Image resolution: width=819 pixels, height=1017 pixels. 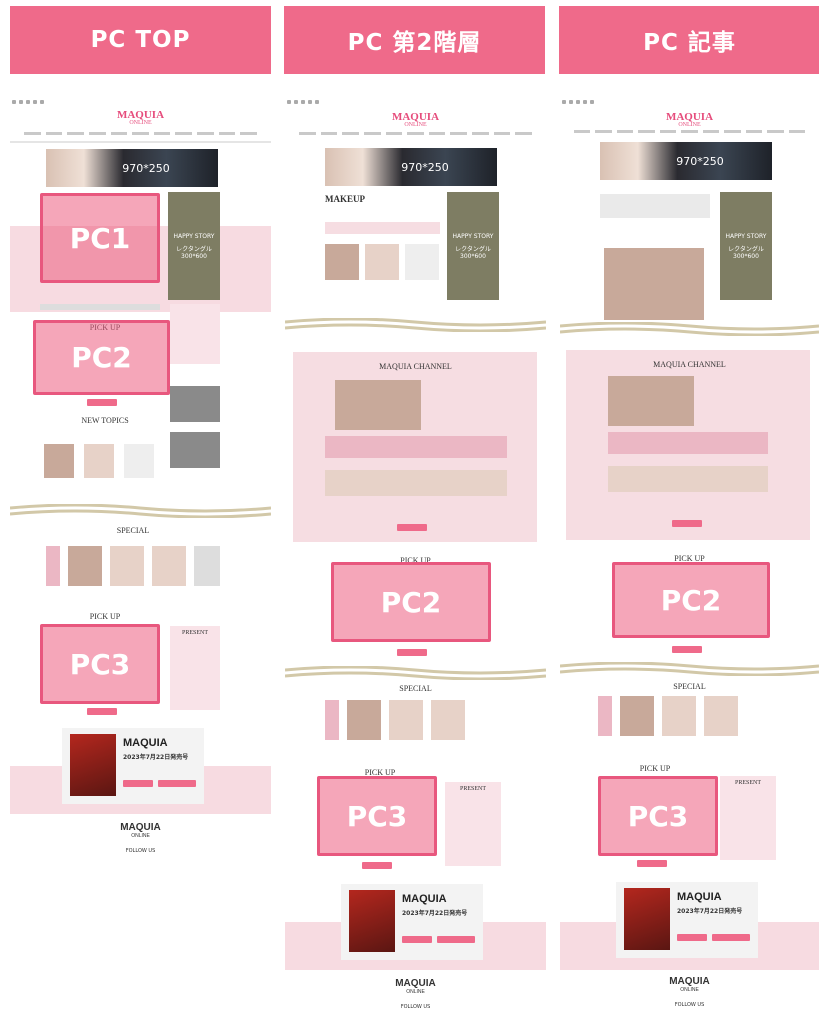 I want to click on site-logo: MAQUIA ONLINE, so click(x=140, y=118).